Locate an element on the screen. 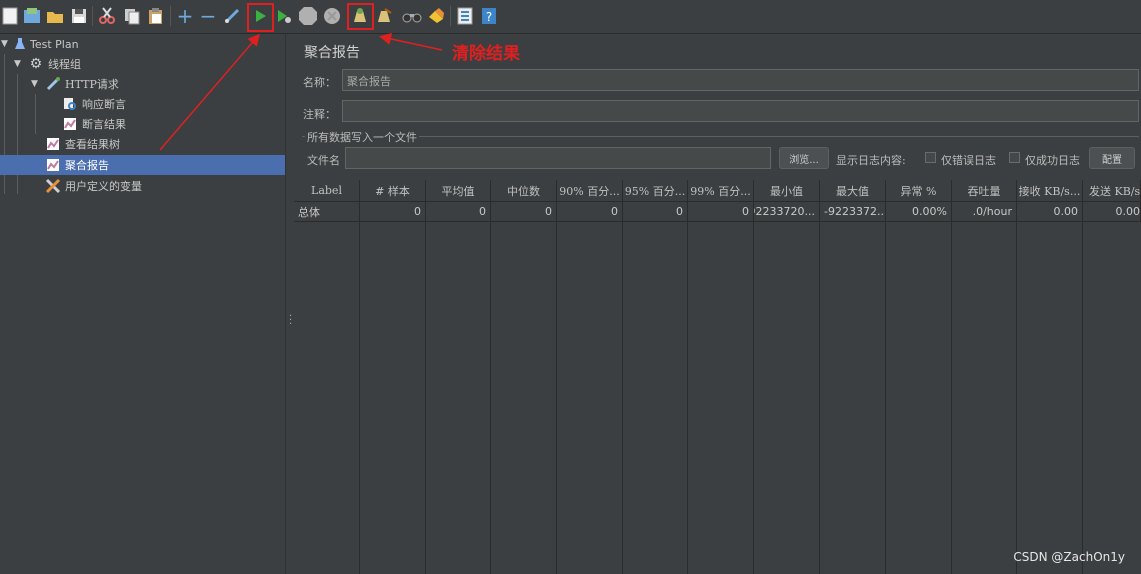 Image resolution: width=1141 pixels, height=574 pixels. watermark: CSDN @ZachOn1y is located at coordinates (1069, 557).